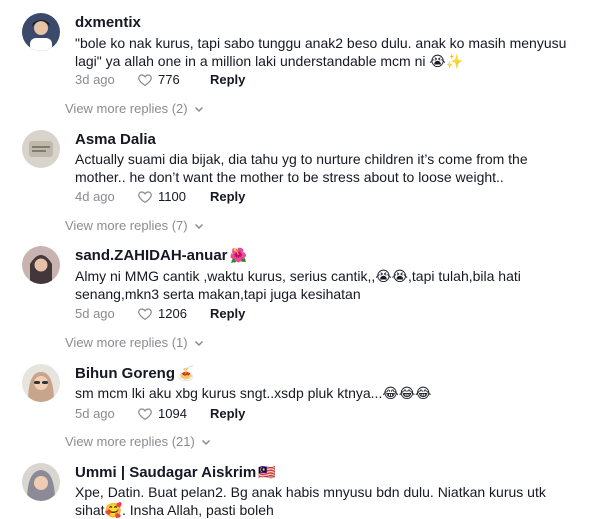 The width and height of the screenshot is (590, 519). Describe the element at coordinates (134, 373) in the screenshot. I see `comment-username: Bihun Goreng 🍝` at that location.